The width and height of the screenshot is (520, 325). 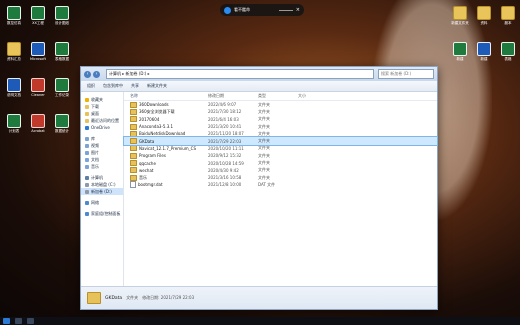 I want to click on sidebar-item: 本地磁盘 (C:), so click(x=102, y=184).